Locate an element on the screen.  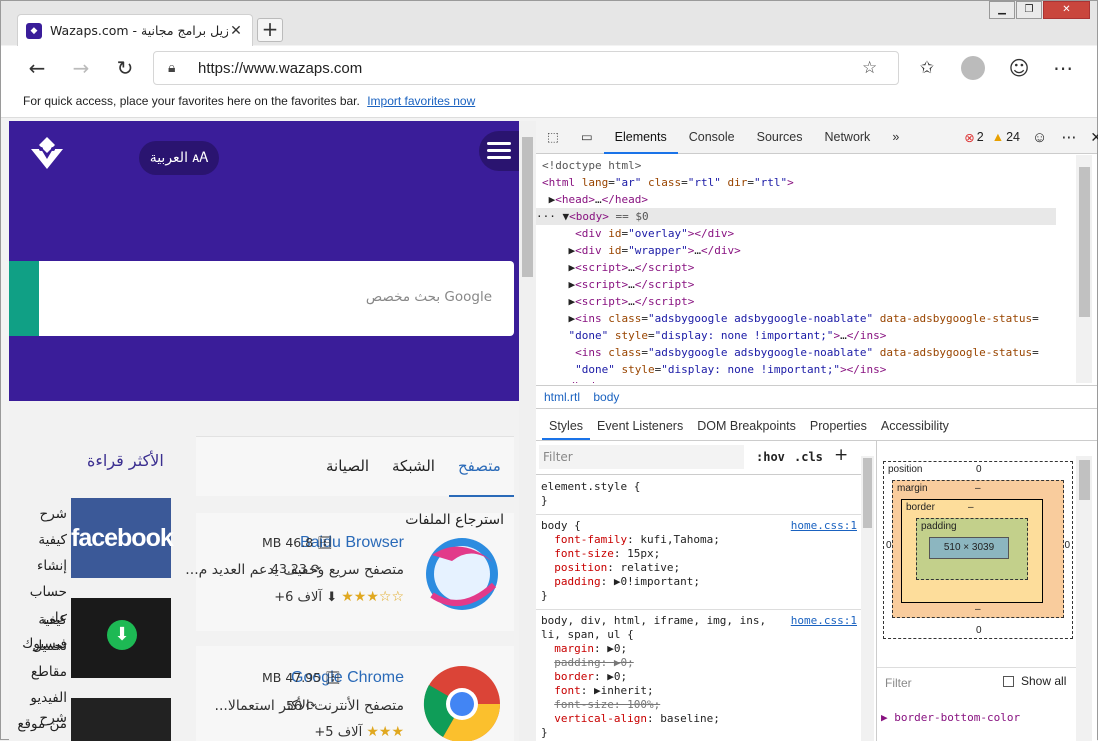
site-logo-icon is located at coordinates (47, 153).